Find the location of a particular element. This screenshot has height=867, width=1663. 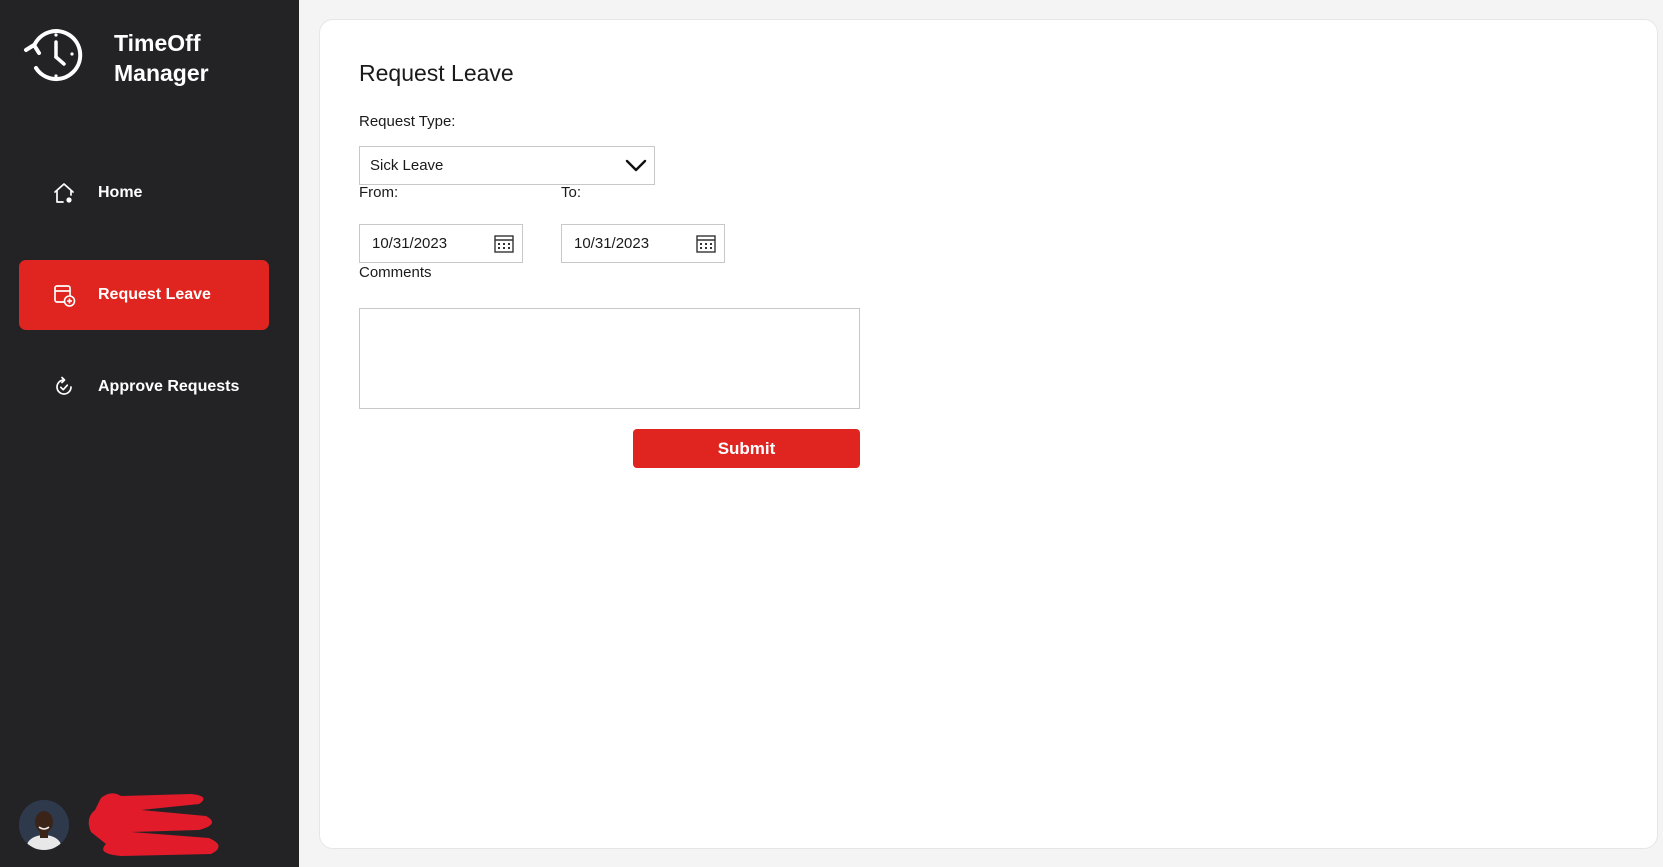

avatar-image is located at coordinates (44, 825).